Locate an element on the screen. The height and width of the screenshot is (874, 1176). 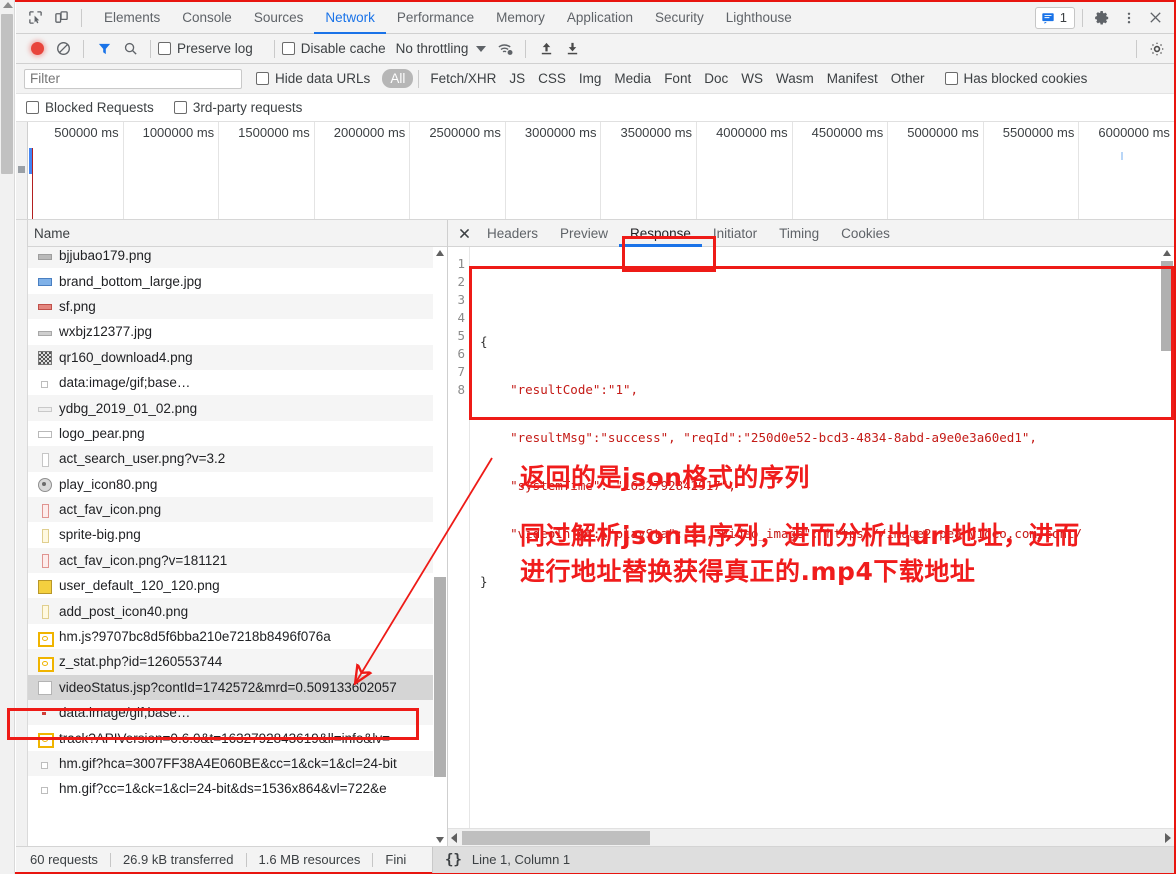
table-row: user_default_120_120.png is located at coordinates (237, 585).